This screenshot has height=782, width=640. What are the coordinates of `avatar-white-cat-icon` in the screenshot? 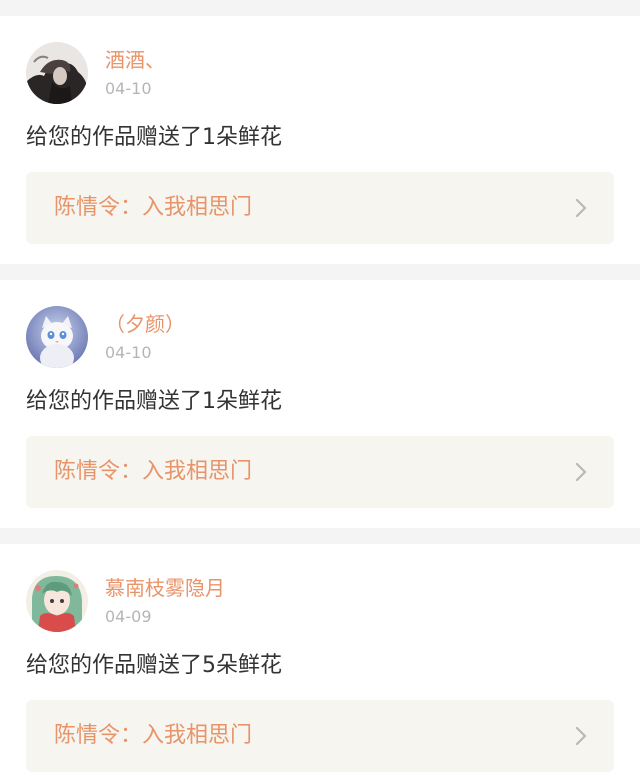 It's located at (57, 337).